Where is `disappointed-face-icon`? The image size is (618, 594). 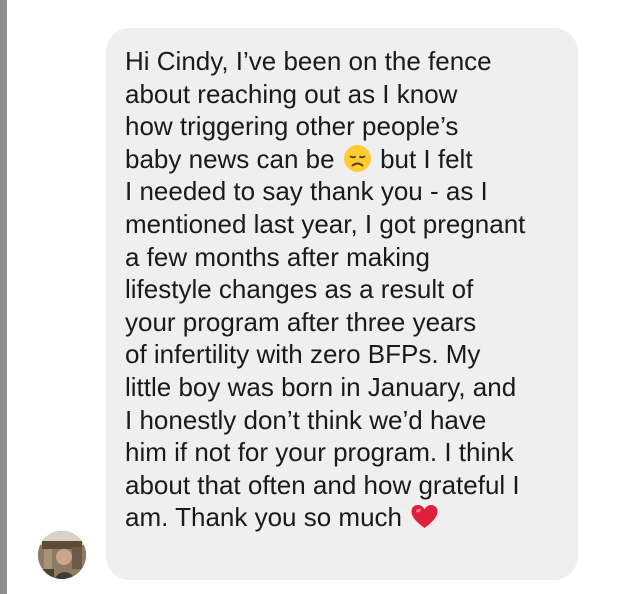 disappointed-face-icon is located at coordinates (357, 158).